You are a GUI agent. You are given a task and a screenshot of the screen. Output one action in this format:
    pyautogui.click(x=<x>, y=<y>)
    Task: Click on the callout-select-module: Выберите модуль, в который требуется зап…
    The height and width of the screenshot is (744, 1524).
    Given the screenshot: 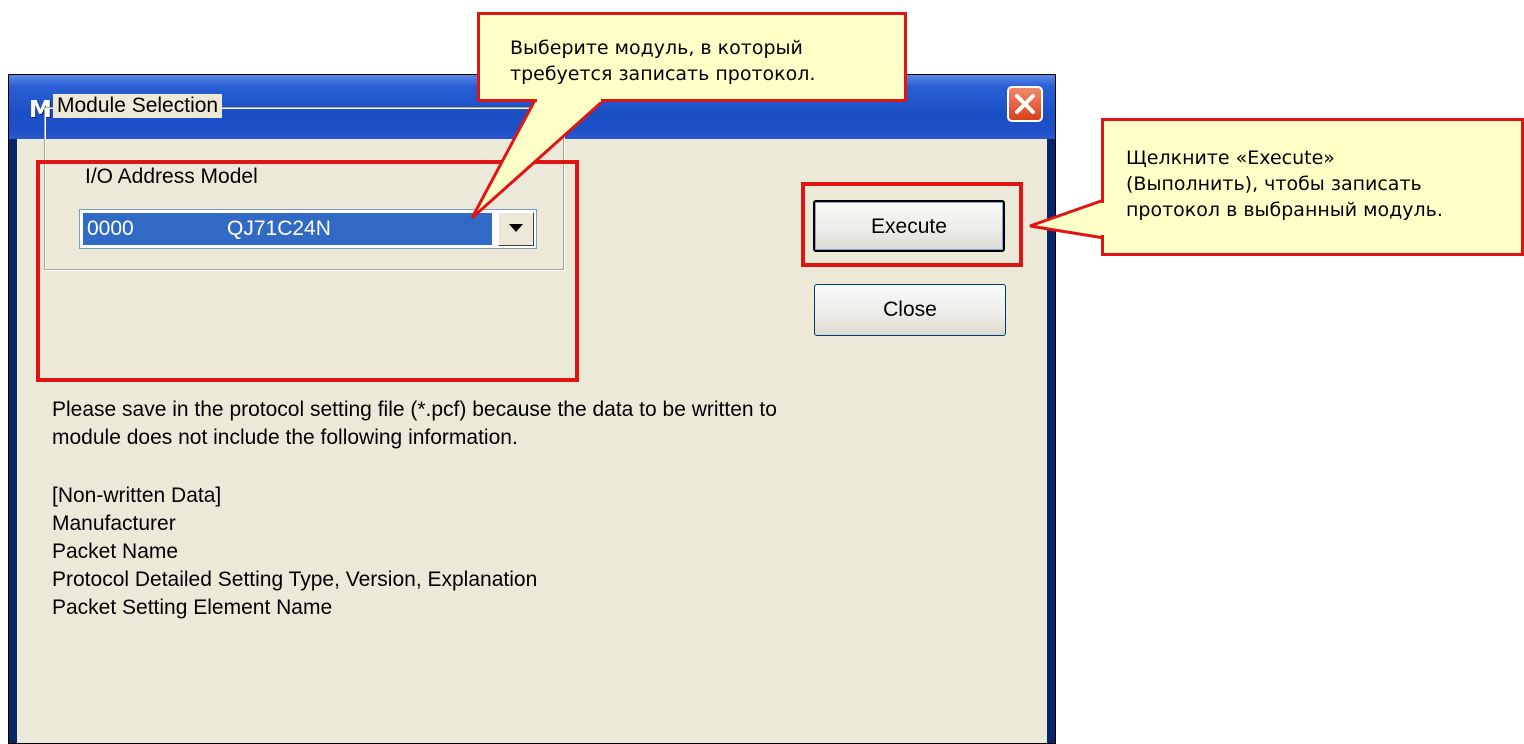 What is the action you would take?
    pyautogui.click(x=692, y=57)
    